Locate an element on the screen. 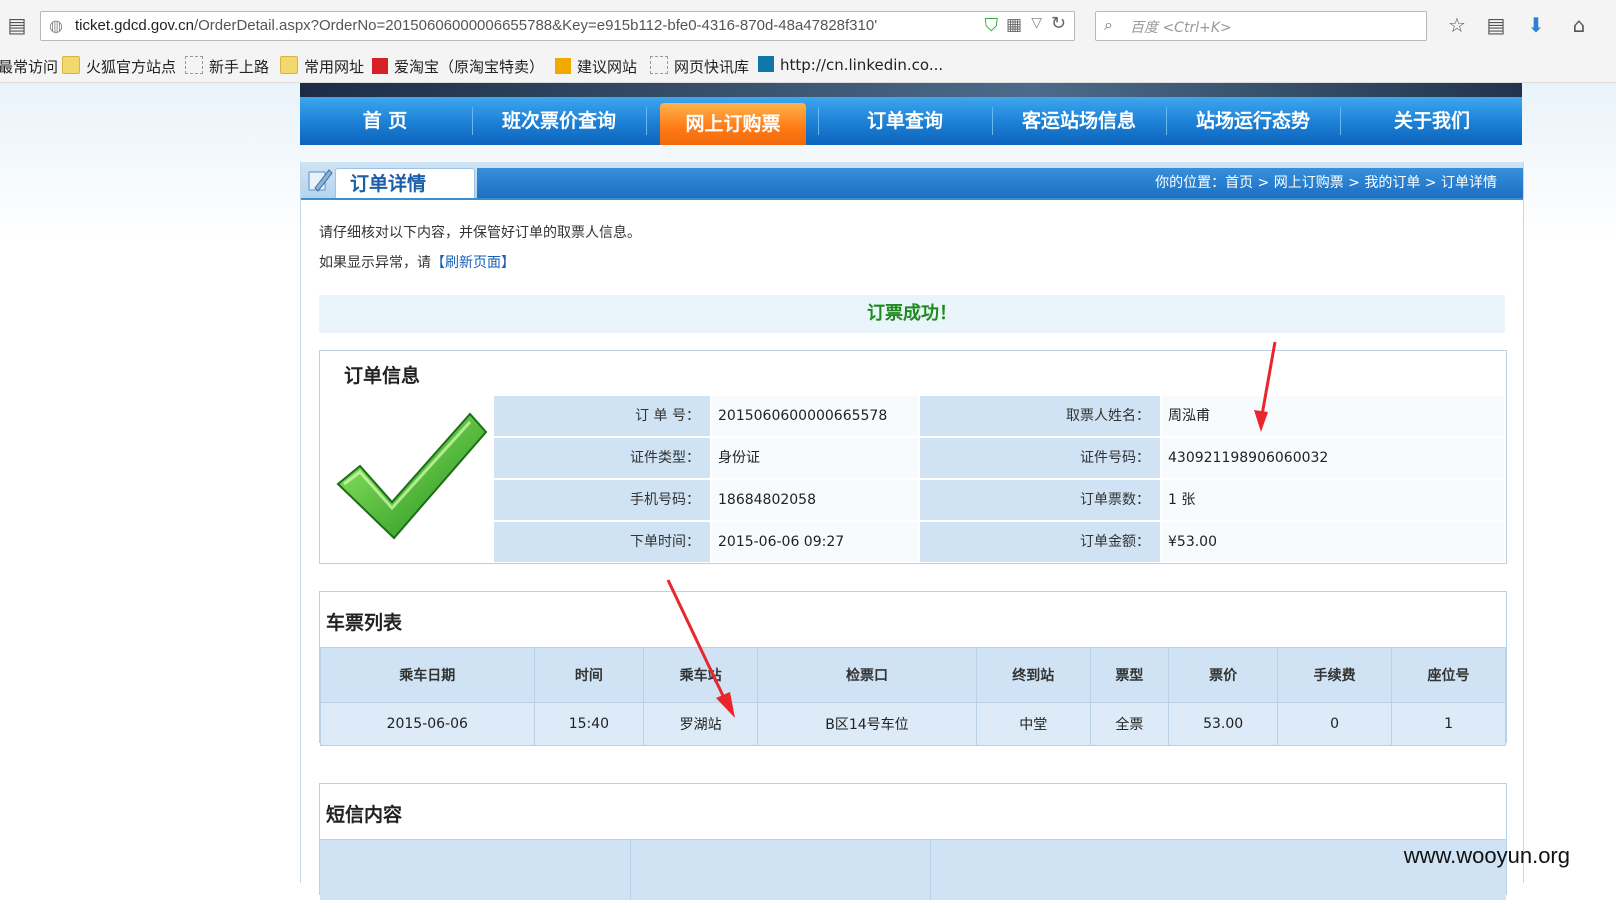  arrow-to-name is located at coordinates (1268, 378).